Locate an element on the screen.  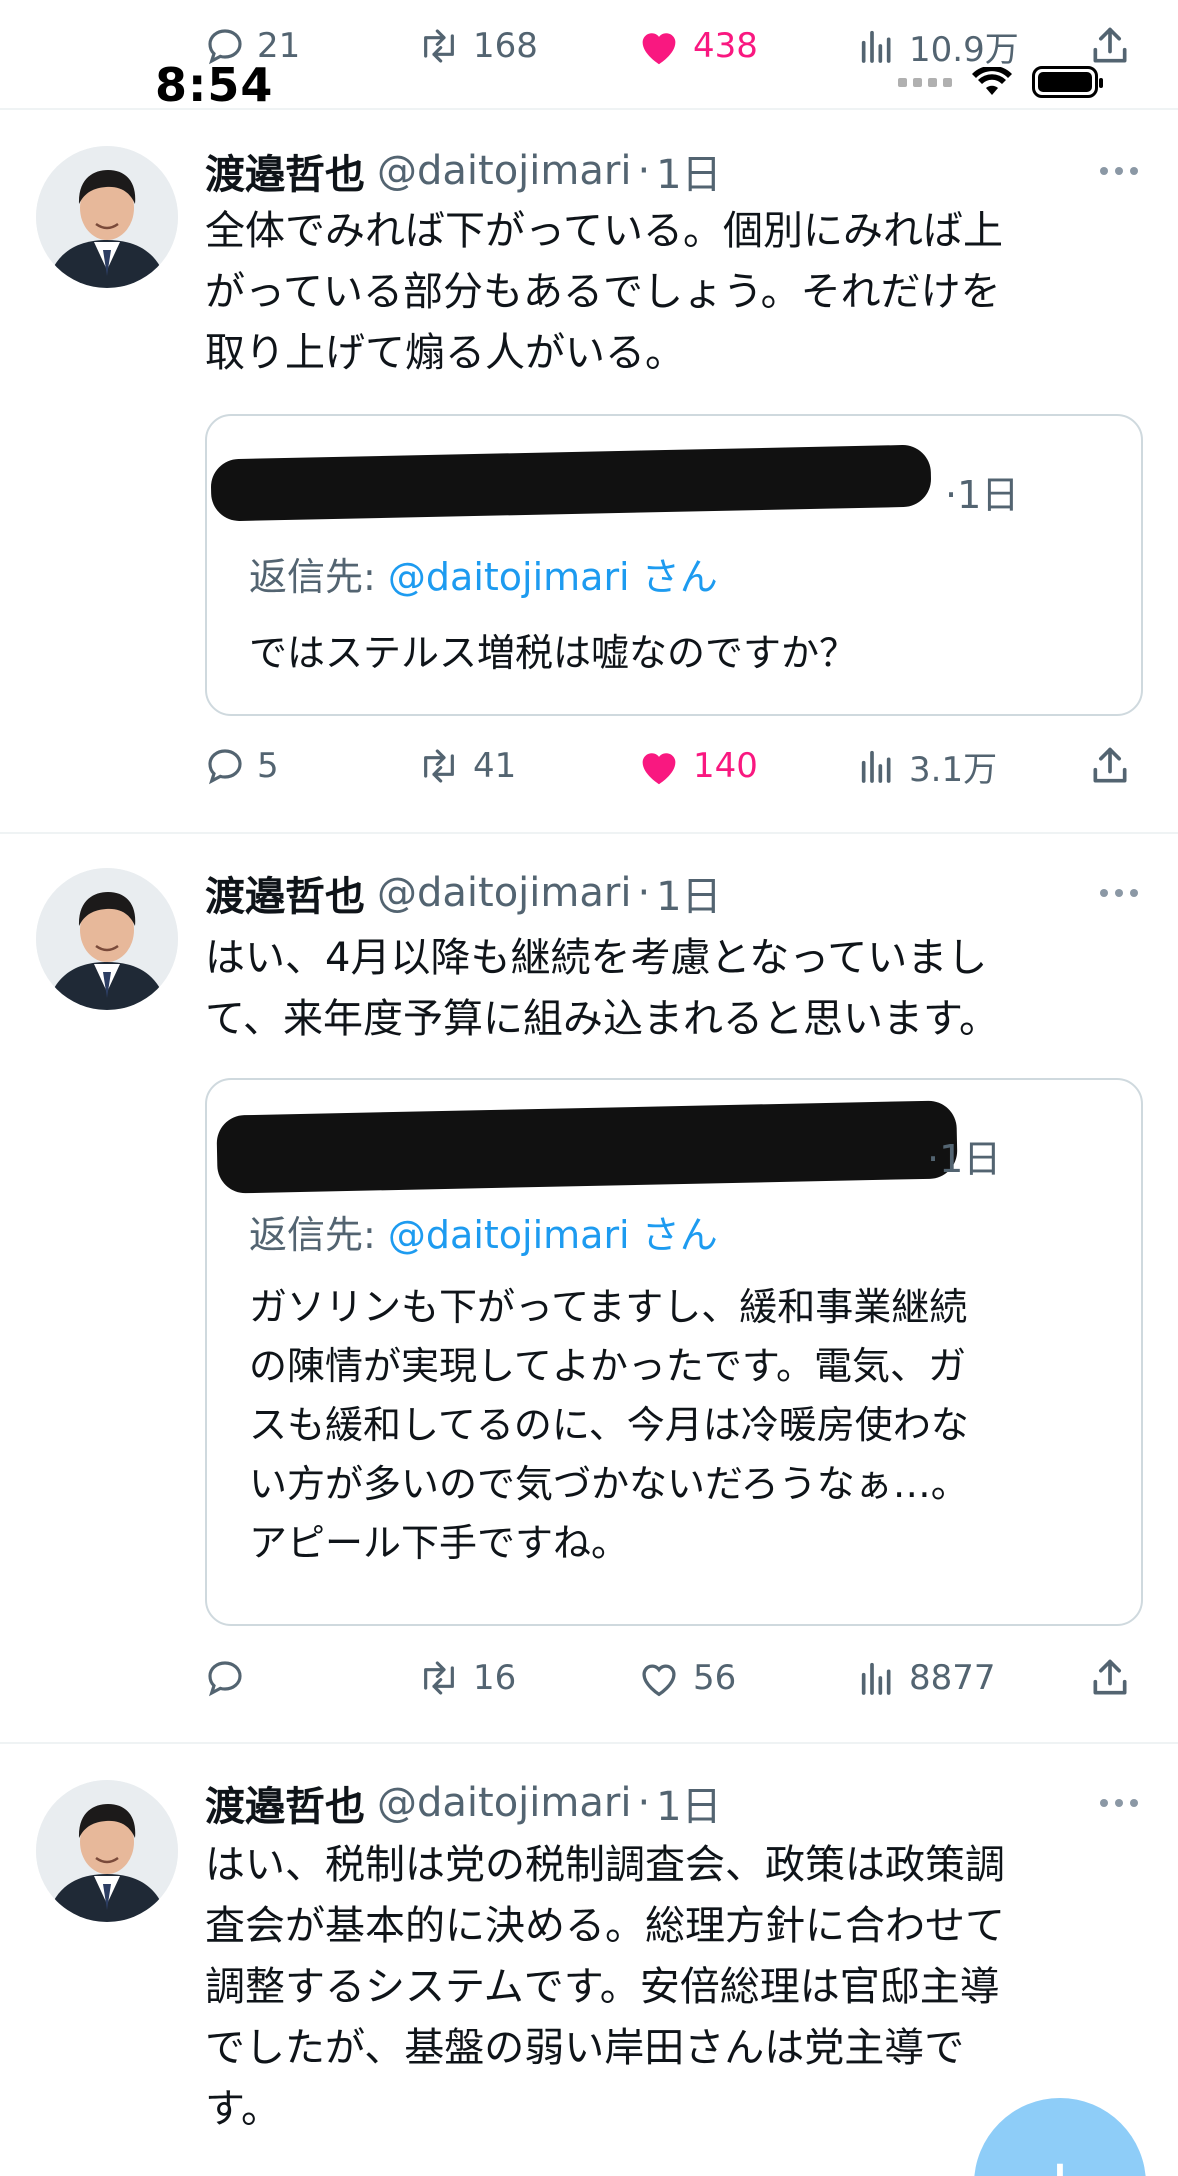
views-count: 3.1万 is located at coordinates (953, 769).